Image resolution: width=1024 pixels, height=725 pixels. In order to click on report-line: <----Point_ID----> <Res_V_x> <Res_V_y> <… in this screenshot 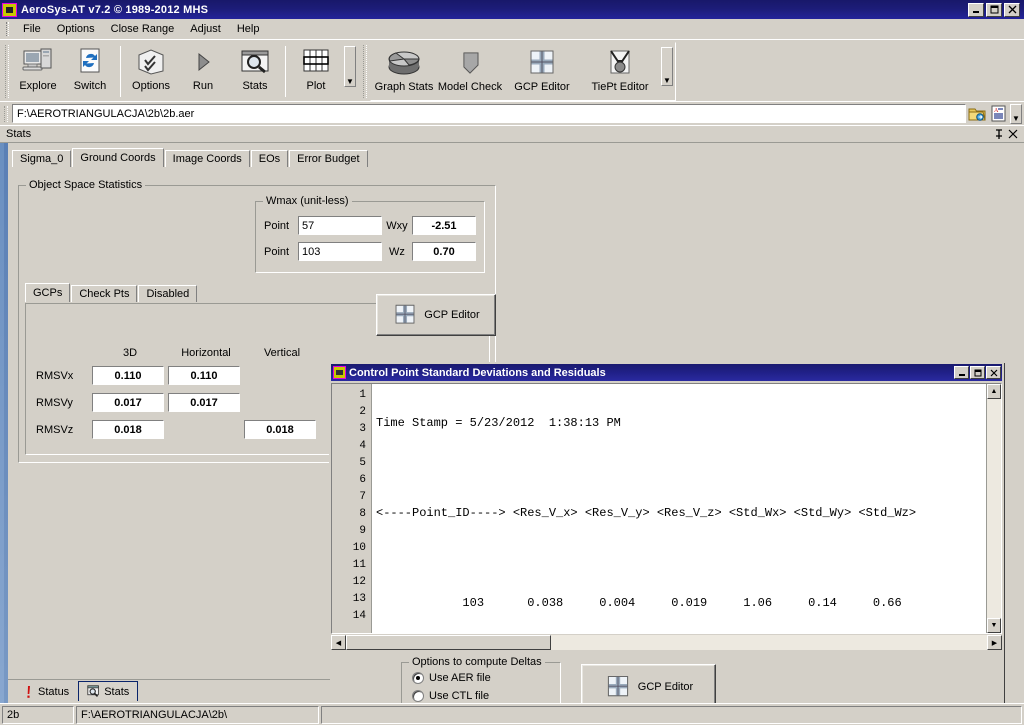, I will do `click(646, 513)`.